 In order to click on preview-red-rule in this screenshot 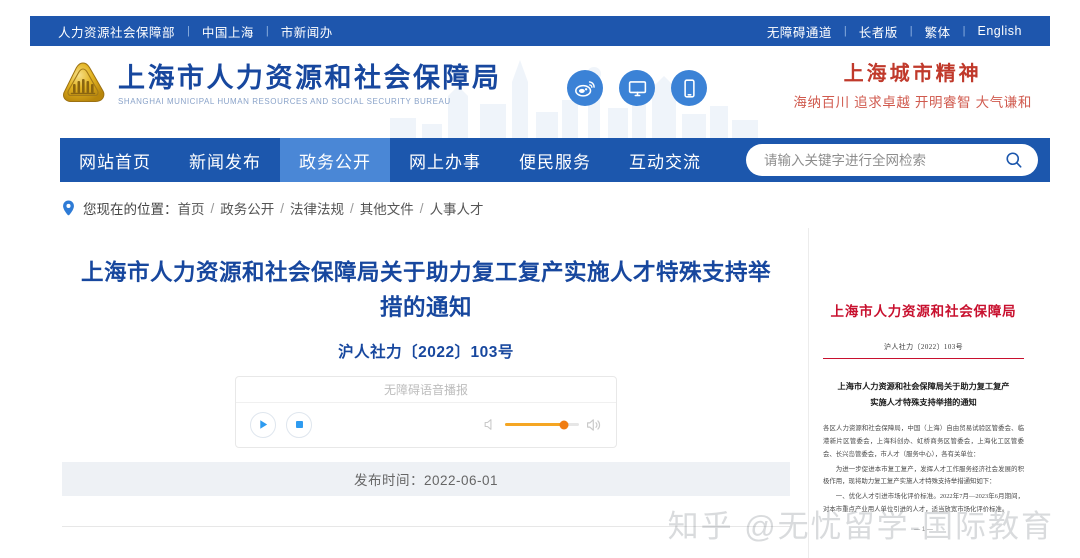, I will do `click(923, 358)`.